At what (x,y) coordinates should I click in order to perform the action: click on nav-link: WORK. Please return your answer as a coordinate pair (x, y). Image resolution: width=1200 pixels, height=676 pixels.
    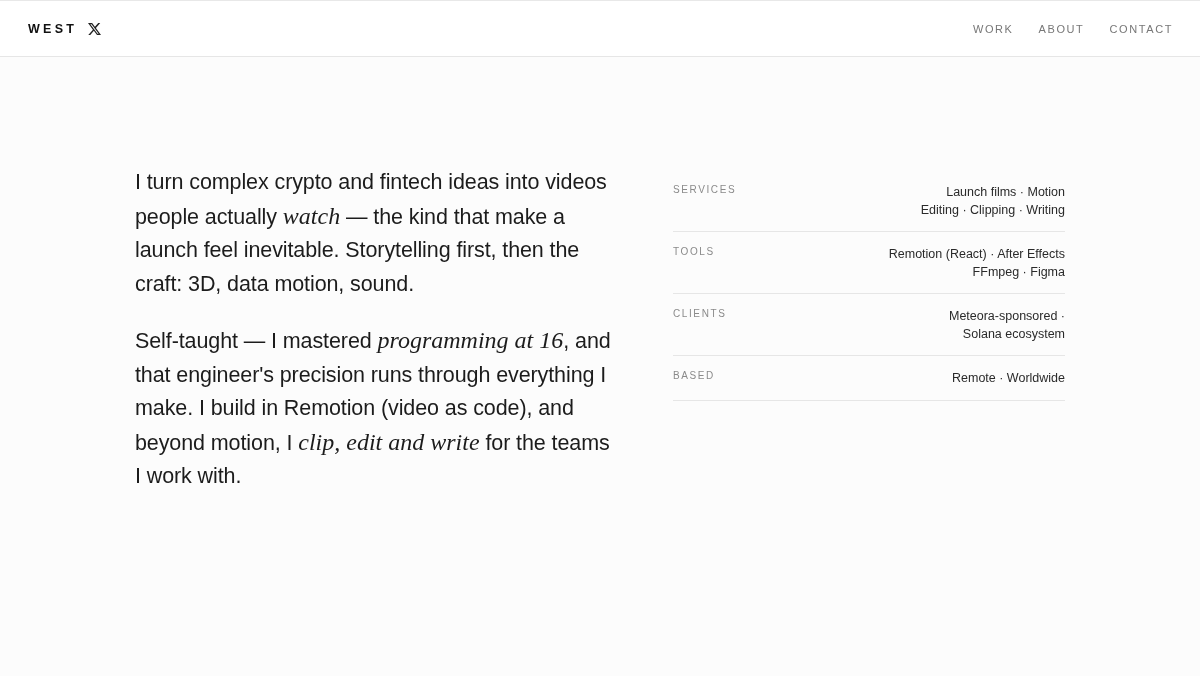
    Looking at the image, I should click on (993, 28).